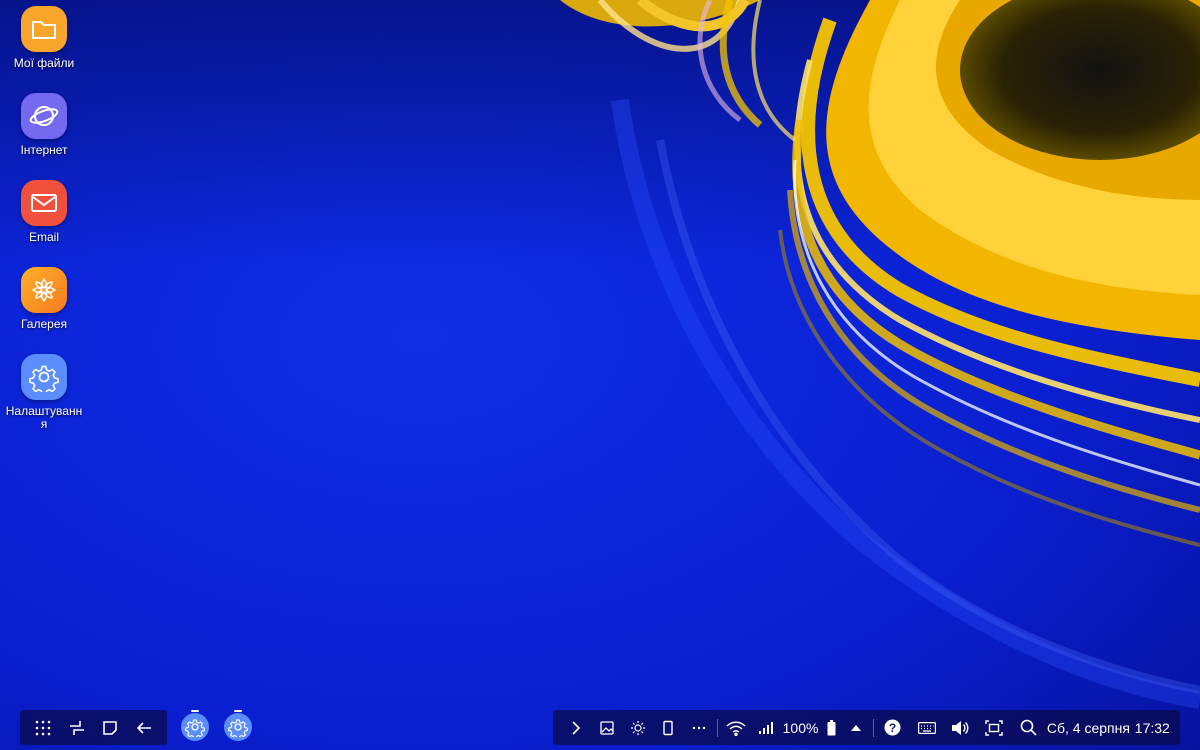 The image size is (1200, 750). I want to click on screenshot-notification, so click(607, 727).